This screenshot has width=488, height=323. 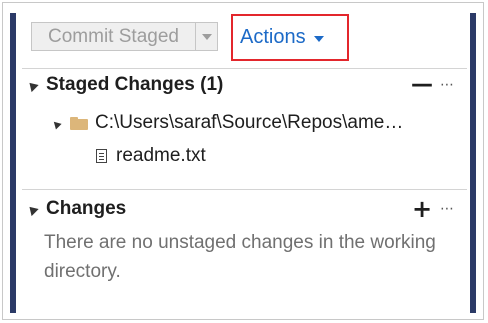 I want to click on stage-all-icon: +, so click(x=422, y=209).